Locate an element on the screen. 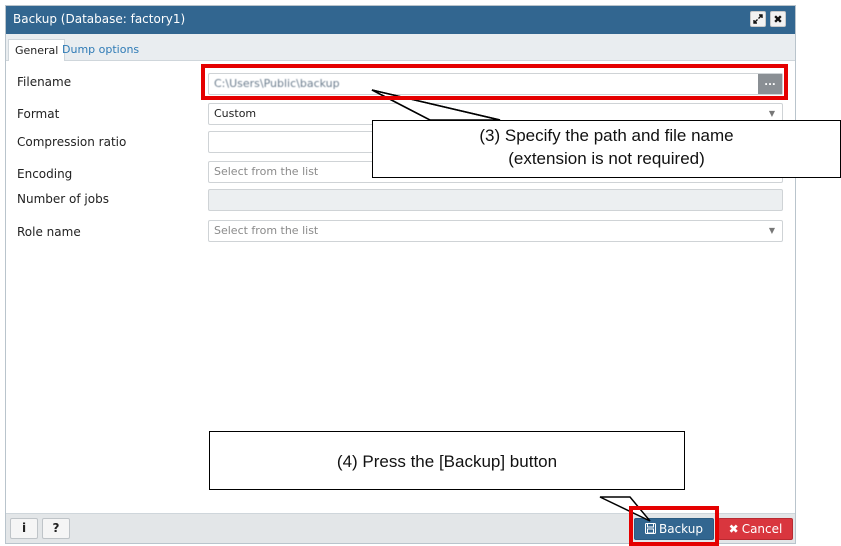 Image resolution: width=841 pixels, height=546 pixels. compression-label: Compression ratio is located at coordinates (72, 142).